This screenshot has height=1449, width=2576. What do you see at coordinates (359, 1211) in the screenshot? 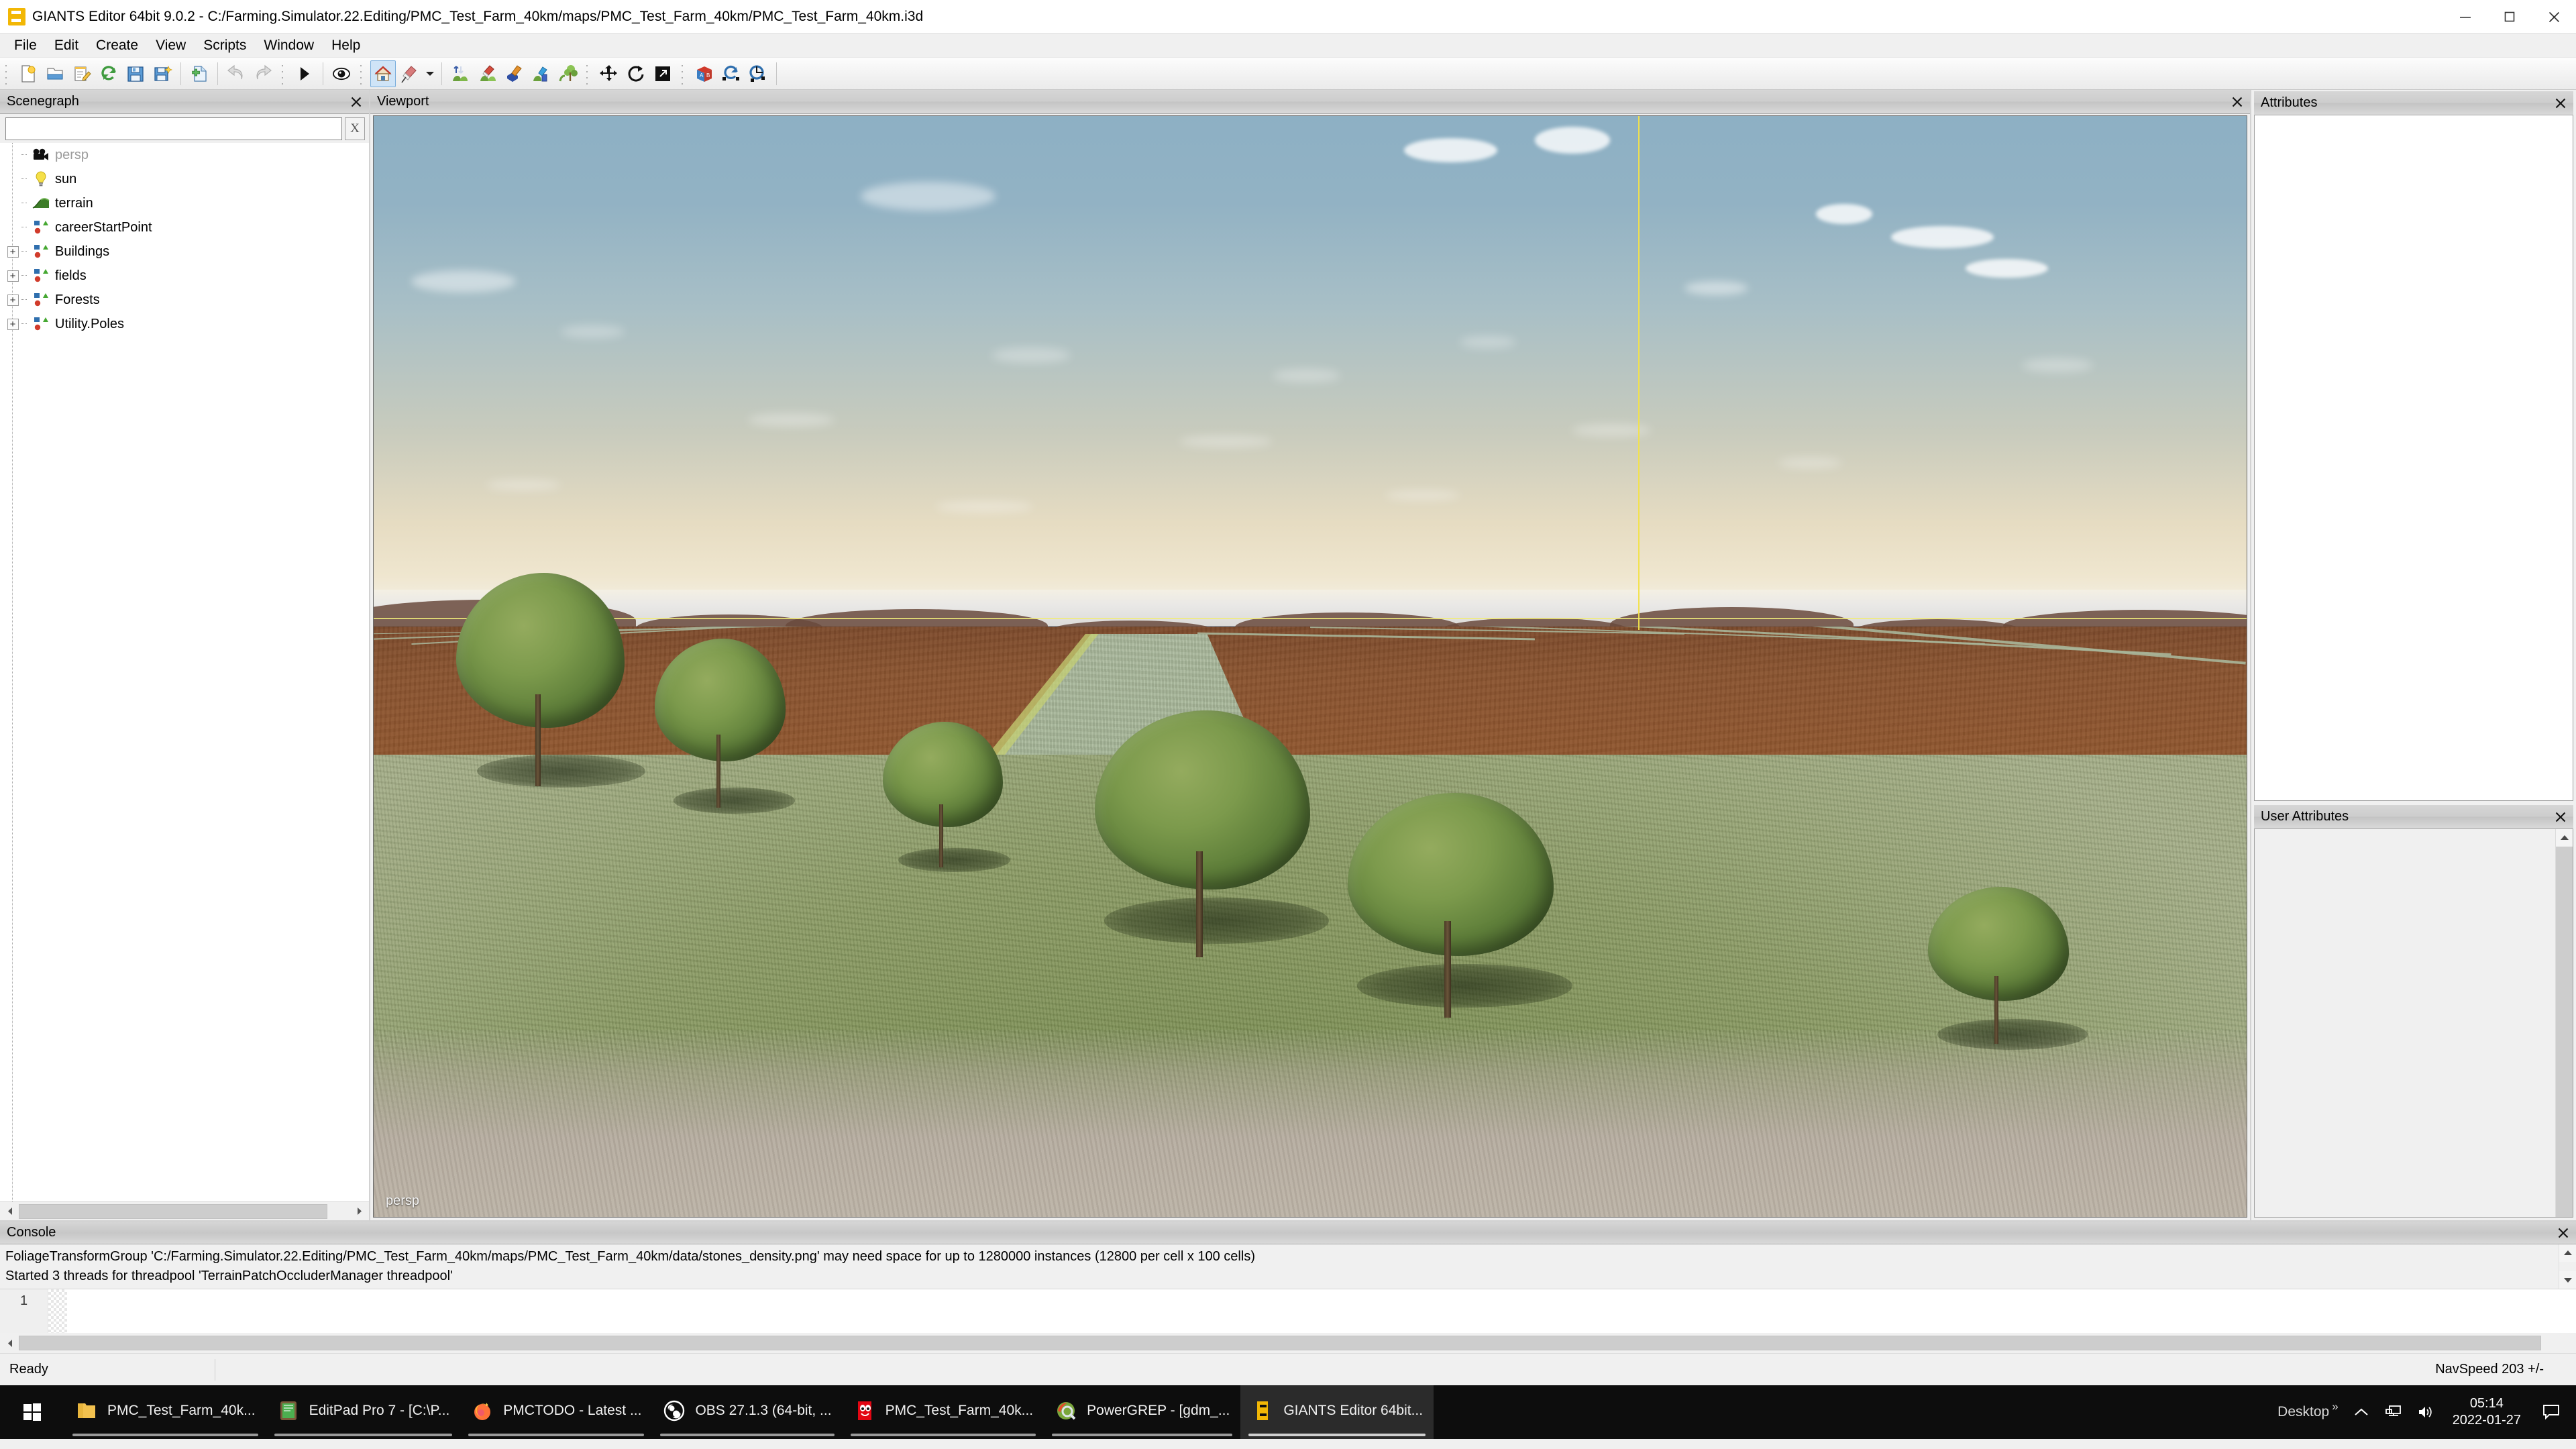
I see `scroll-right-icon` at bounding box center [359, 1211].